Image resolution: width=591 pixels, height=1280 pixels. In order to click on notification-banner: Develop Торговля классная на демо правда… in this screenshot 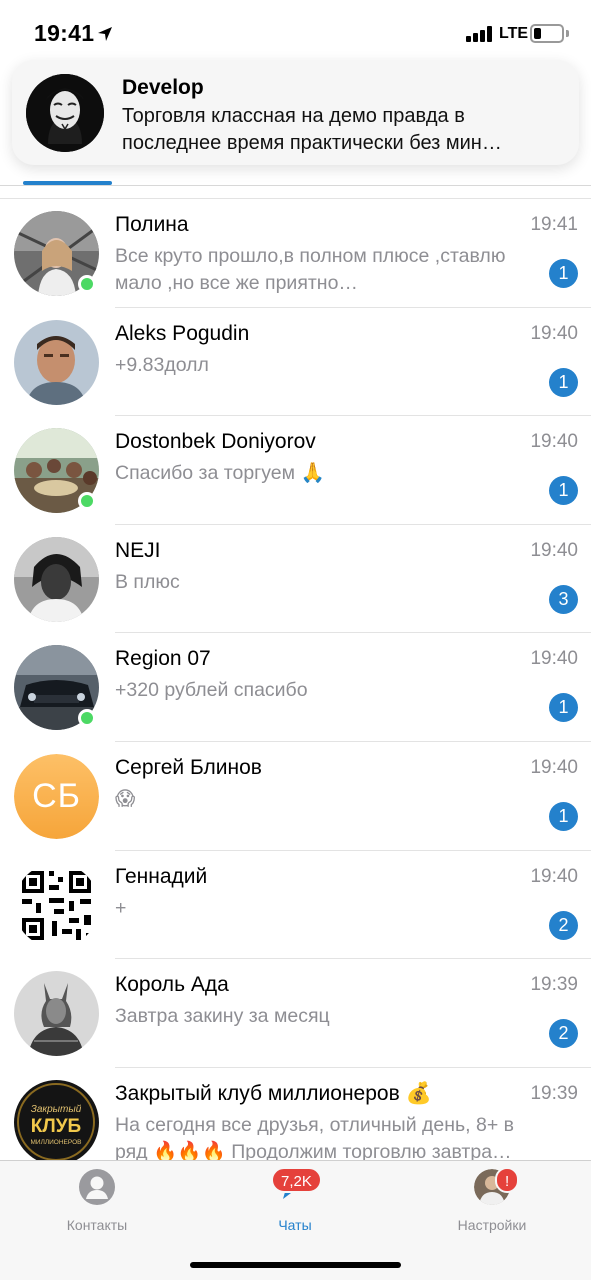, I will do `click(295, 112)`.